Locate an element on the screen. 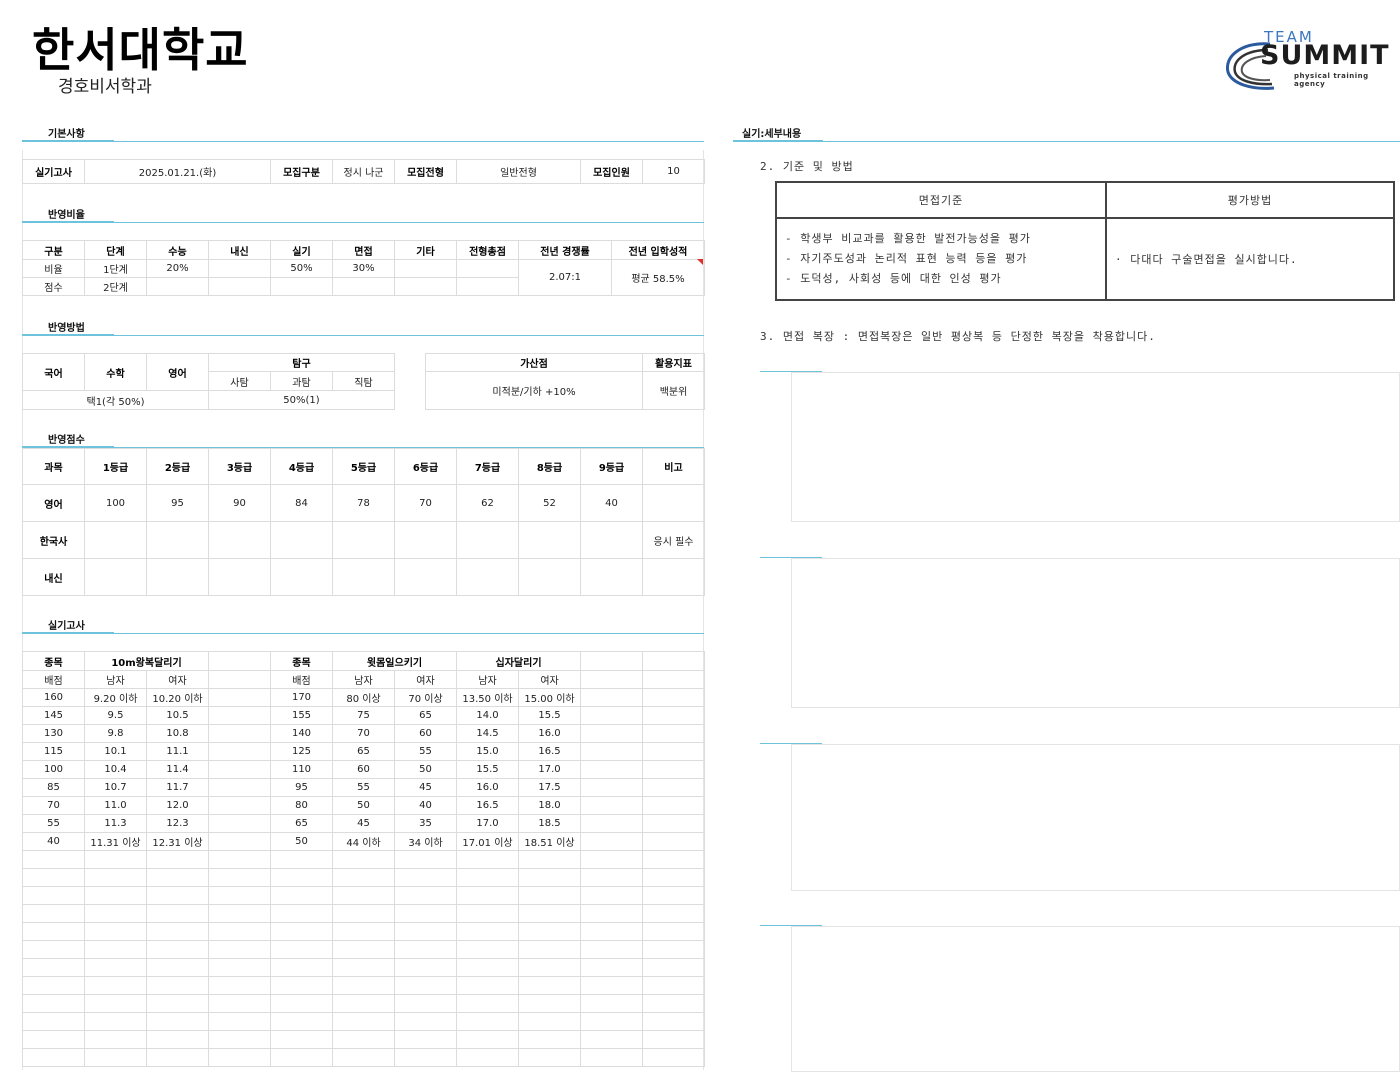 This screenshot has width=1400, height=1073. practical-cell: 100 is located at coordinates (53, 769).